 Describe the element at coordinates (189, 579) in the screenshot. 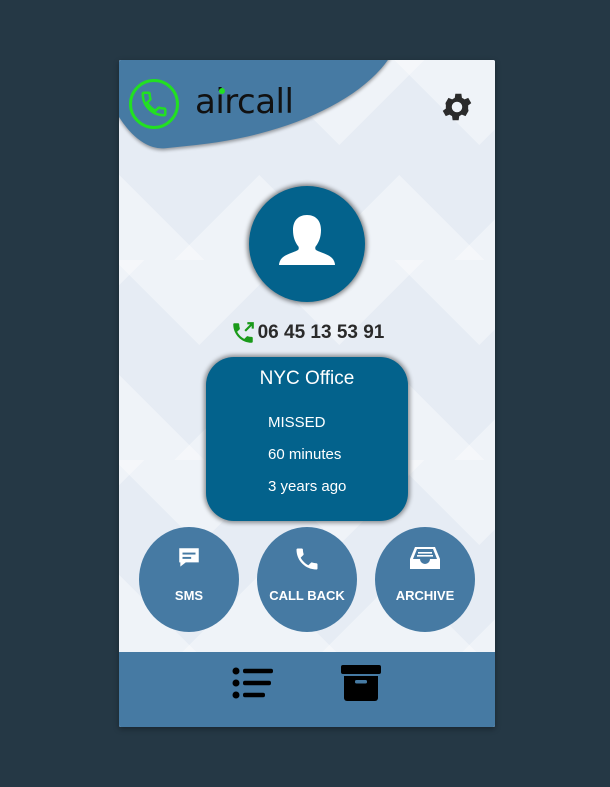

I see `sms-button: SMS` at that location.